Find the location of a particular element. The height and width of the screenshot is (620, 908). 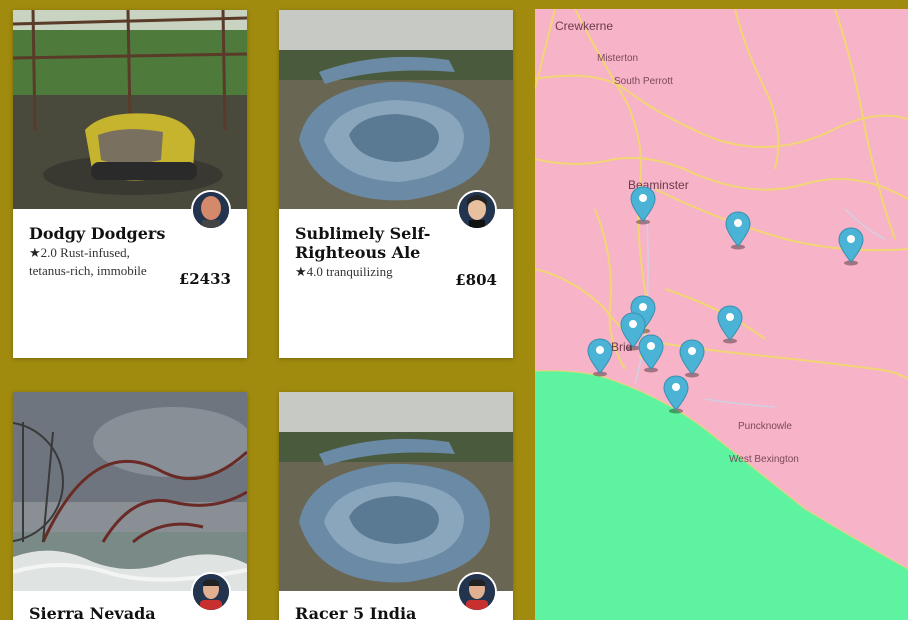

listing-title: Sublimely Self-Righteous Ale is located at coordinates (365, 243).